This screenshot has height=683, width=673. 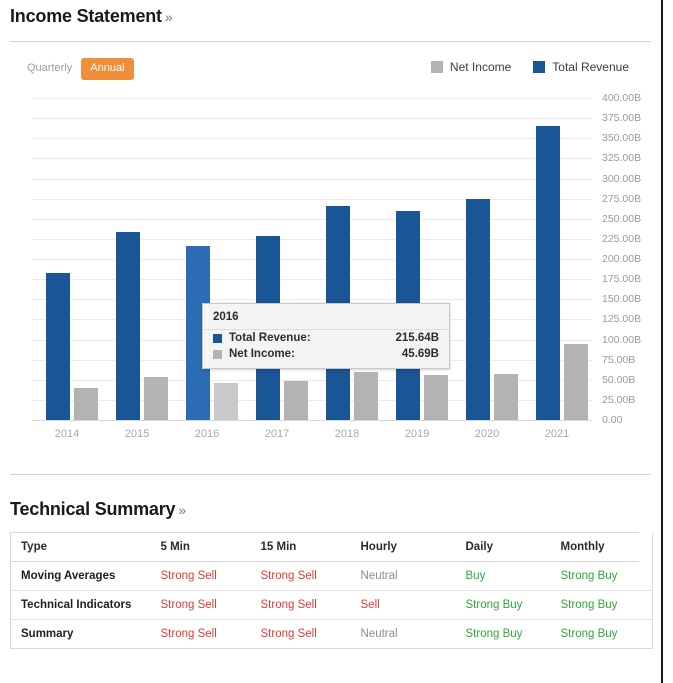 What do you see at coordinates (137, 434) in the screenshot?
I see `x-axis-tick-label: 2015` at bounding box center [137, 434].